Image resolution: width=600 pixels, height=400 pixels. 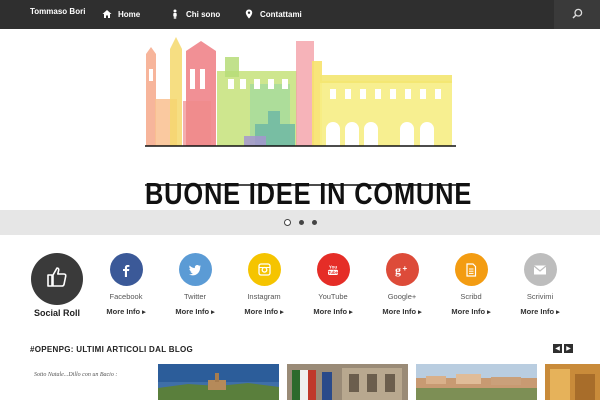 I want to click on social-instagram: Instagram More Info, so click(x=264, y=284).